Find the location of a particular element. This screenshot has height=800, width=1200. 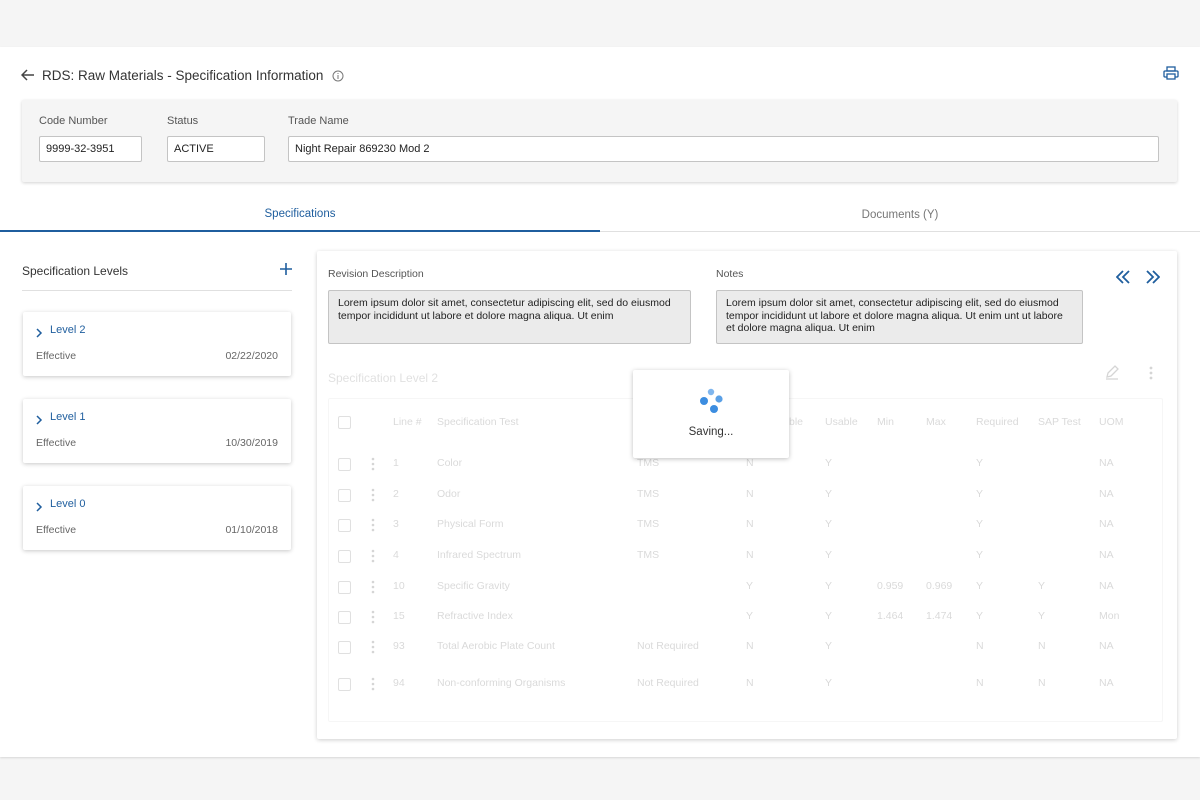

cell-spec-test: Refractive Index is located at coordinates (475, 616).